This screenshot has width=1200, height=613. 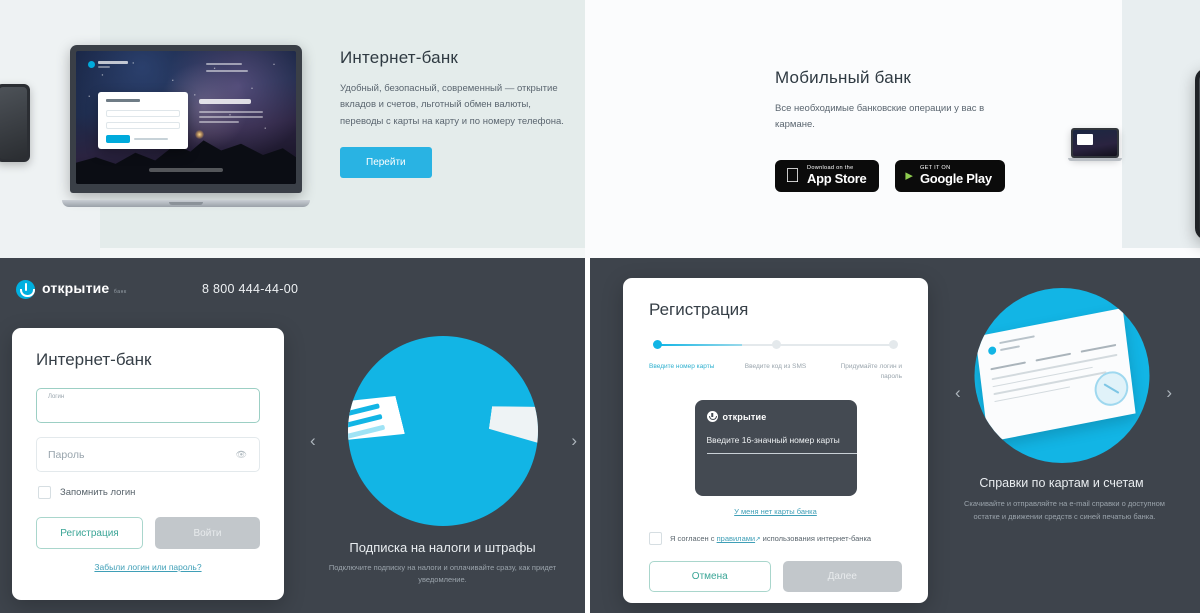 What do you see at coordinates (1111, 388) in the screenshot?
I see `bank-stamp-icon` at bounding box center [1111, 388].